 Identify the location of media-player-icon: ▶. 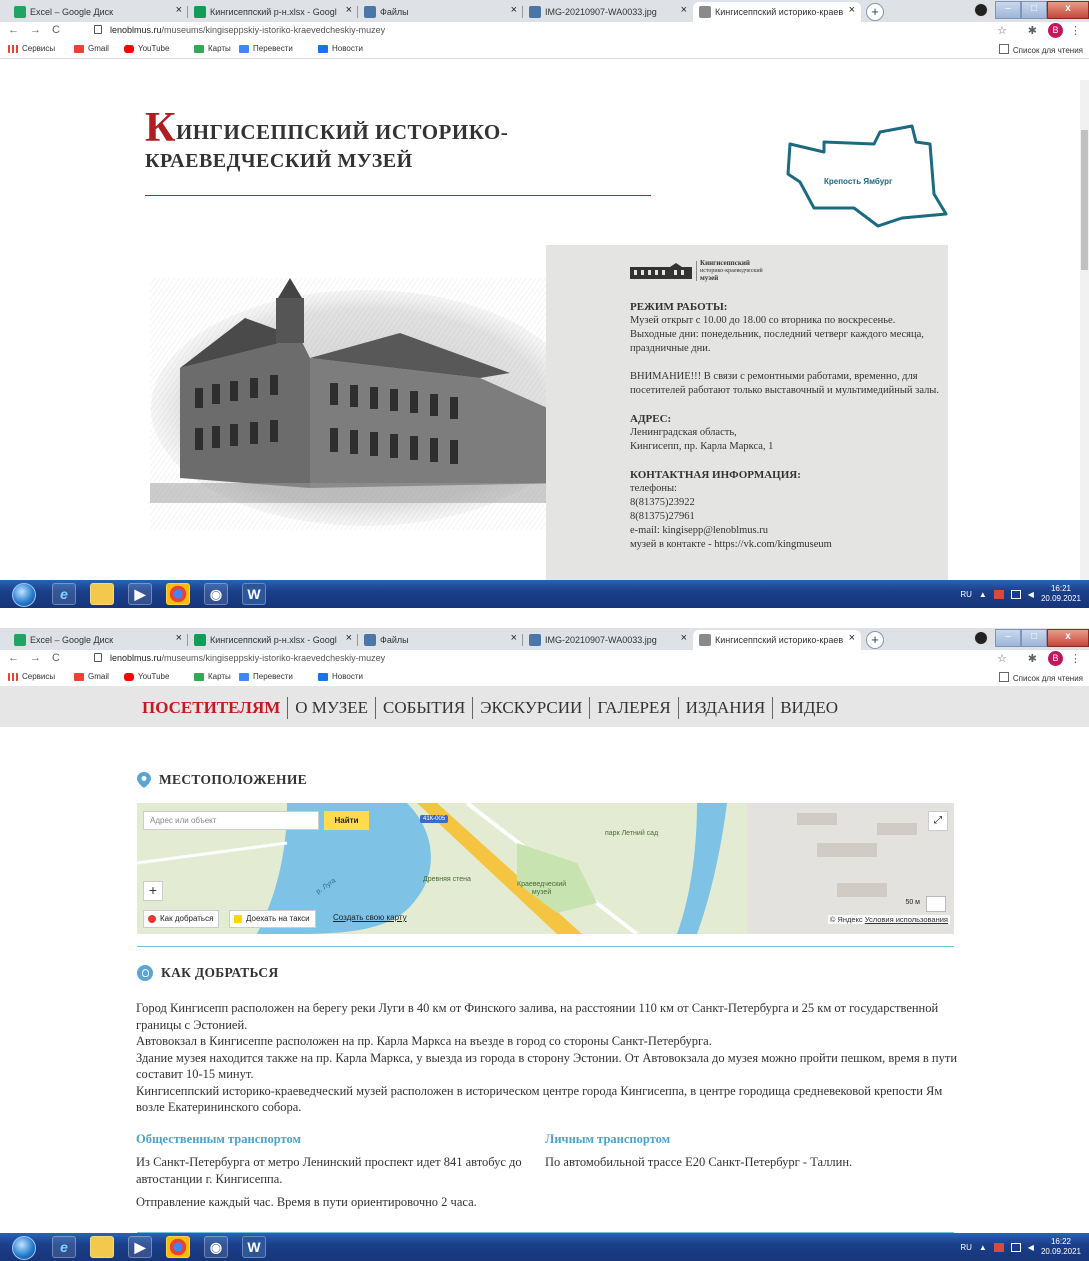
(140, 594).